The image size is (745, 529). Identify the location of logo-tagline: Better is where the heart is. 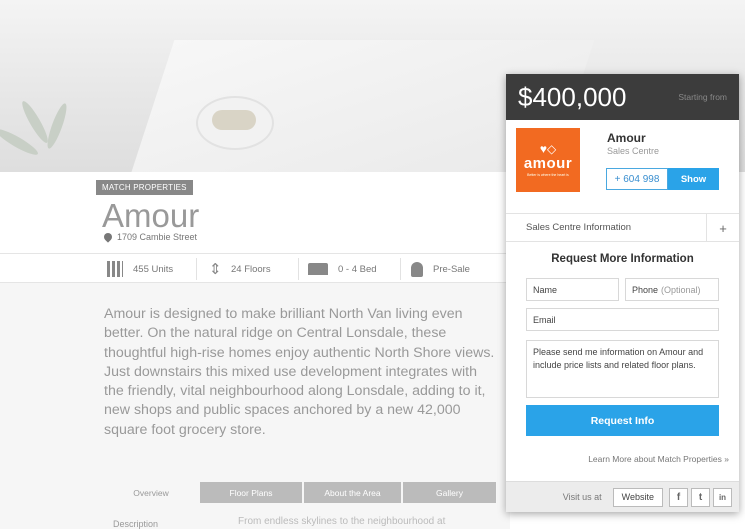
(548, 175).